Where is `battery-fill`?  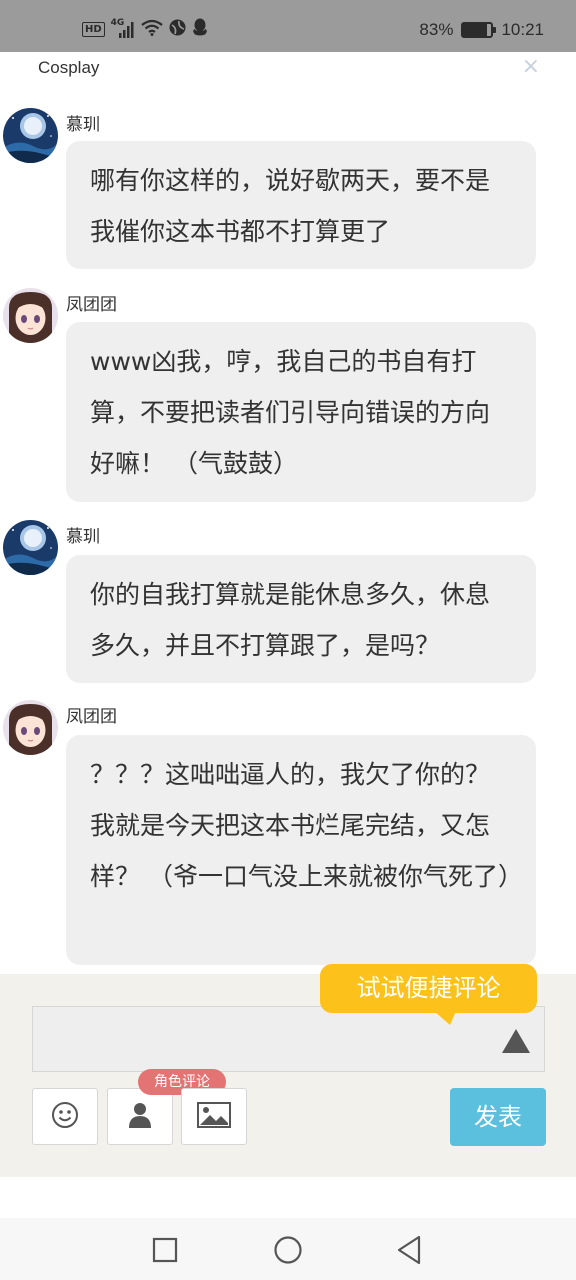 battery-fill is located at coordinates (475, 30).